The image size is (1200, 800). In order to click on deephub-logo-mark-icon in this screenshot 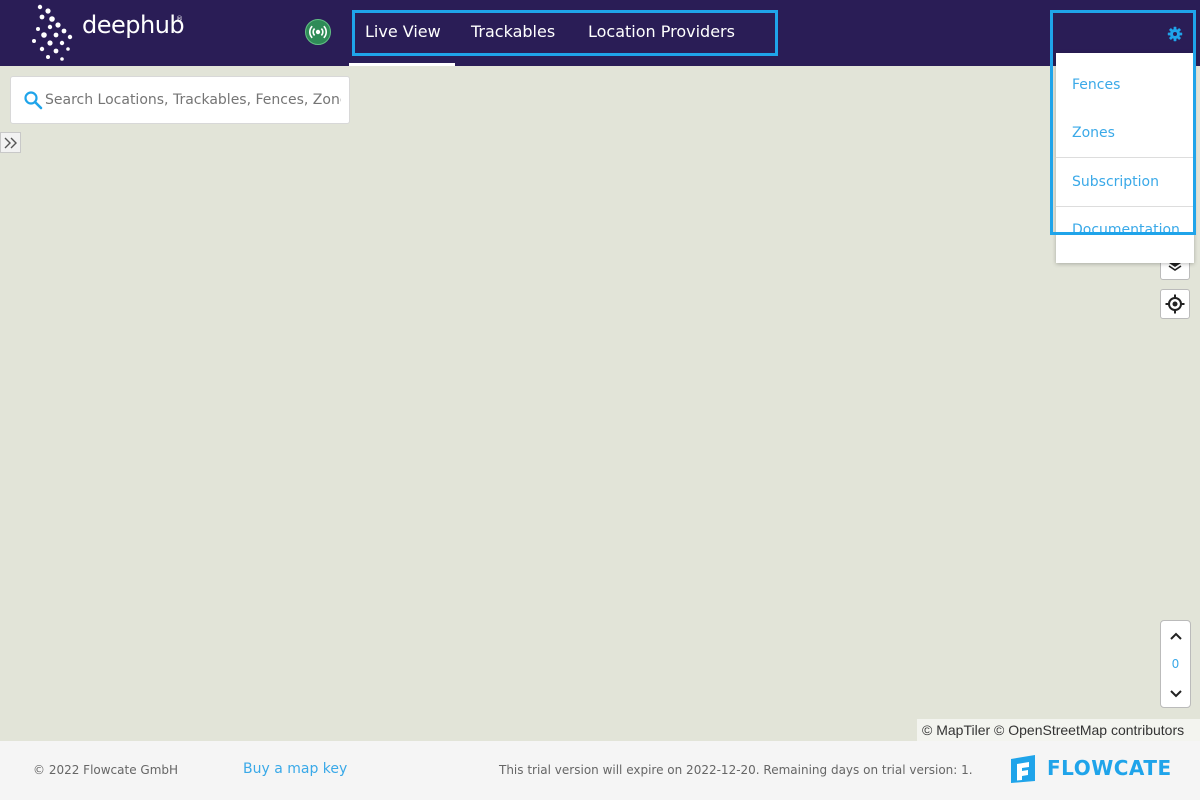, I will do `click(52, 32)`.